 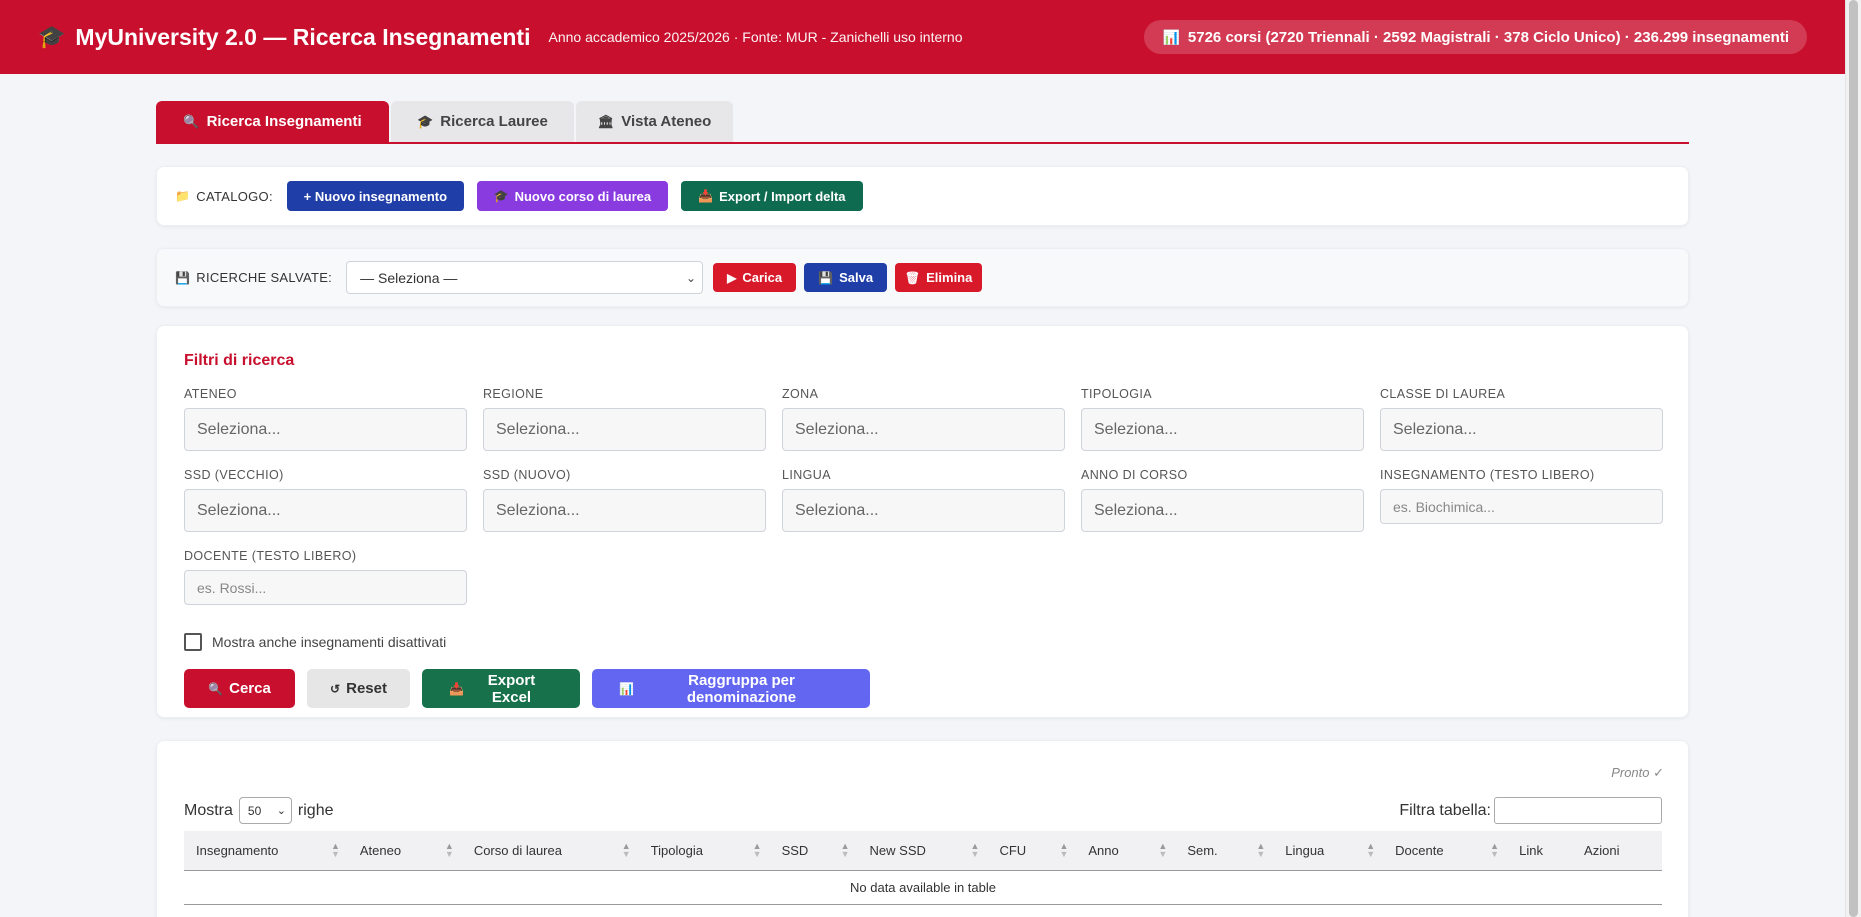 I want to click on reset-button: ↺ Reset, so click(x=358, y=688).